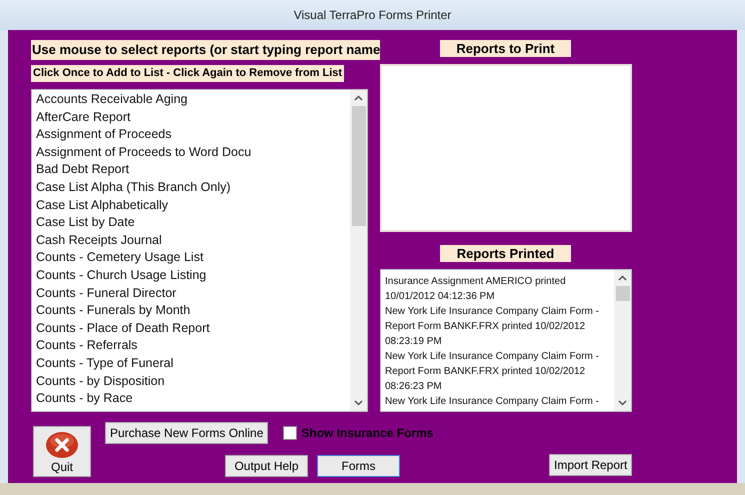 The height and width of the screenshot is (495, 745). I want to click on log-entry: New York Life Insurance Company Claim Form - Report Form BANKF.FRX printed 10/02/2012 08:26:23 PM, so click(492, 372).